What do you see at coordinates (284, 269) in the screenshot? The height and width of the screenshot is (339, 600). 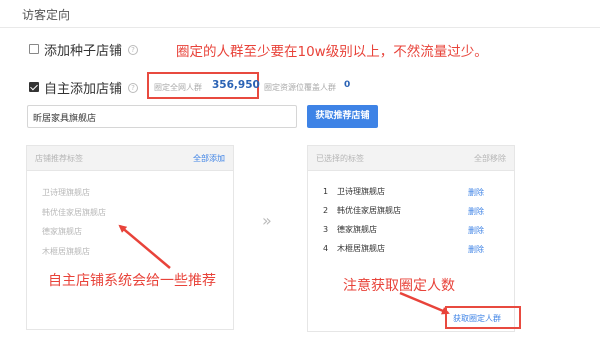 I see `annotation-arrows` at bounding box center [284, 269].